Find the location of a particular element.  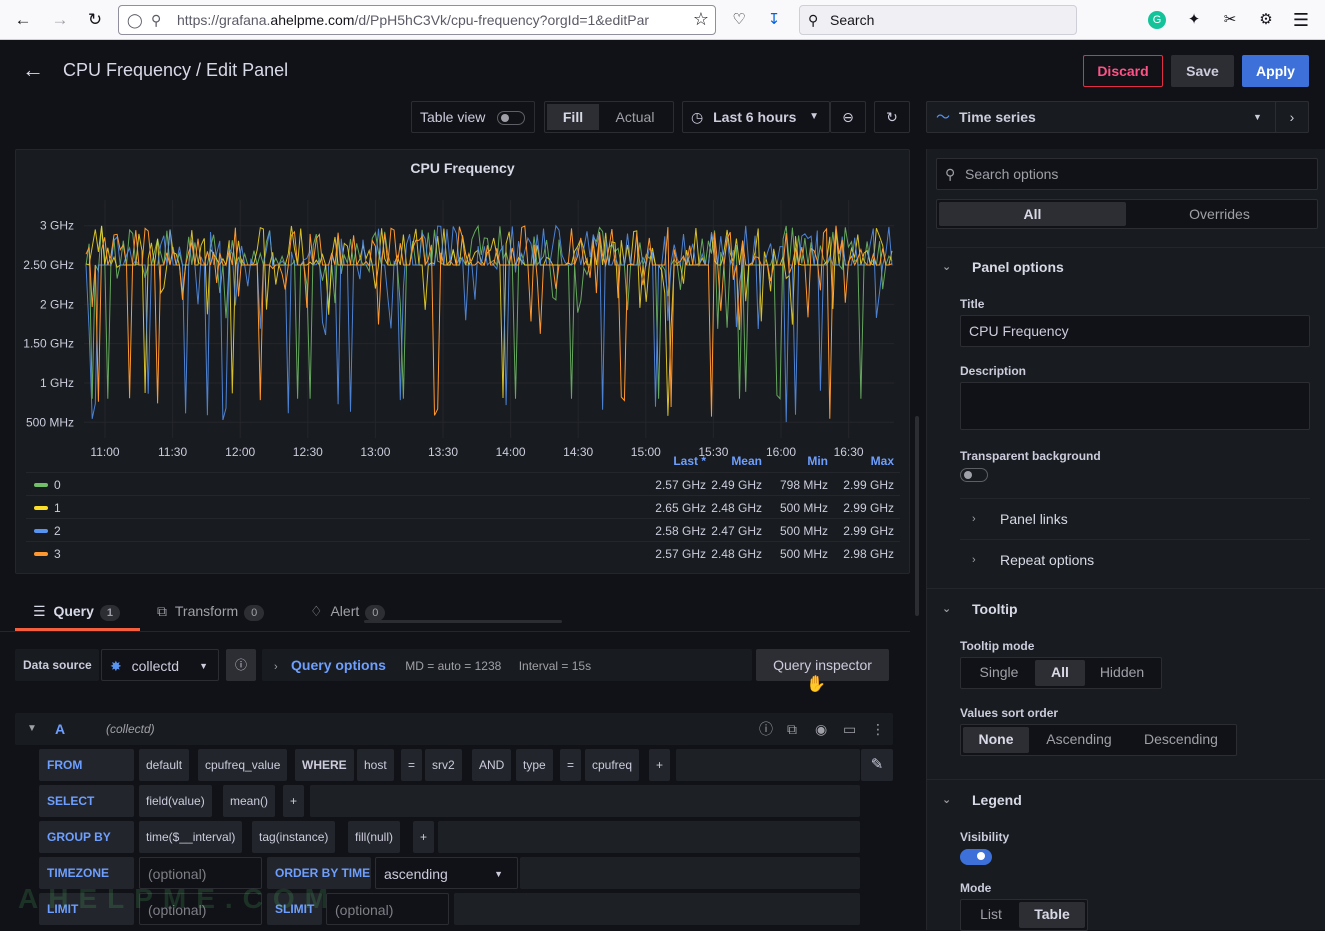

legend-row: 0 2.57 GHz 2.49 GHz 798 MHz 2.99 GHz is located at coordinates (463, 483).